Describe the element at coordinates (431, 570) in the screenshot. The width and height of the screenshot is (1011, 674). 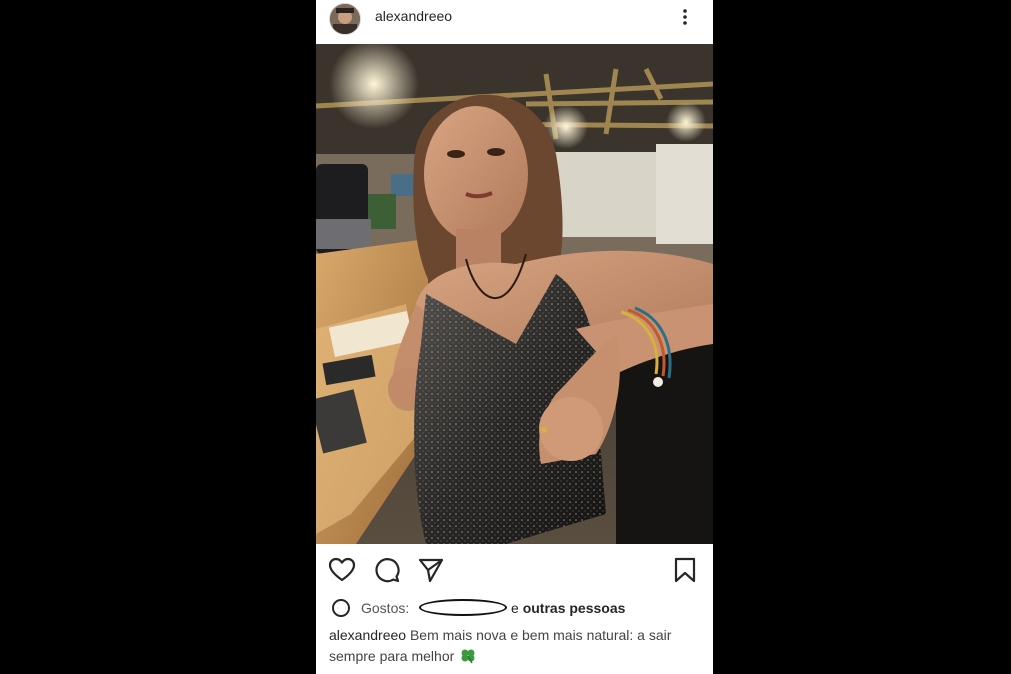
I see `send-icon` at that location.